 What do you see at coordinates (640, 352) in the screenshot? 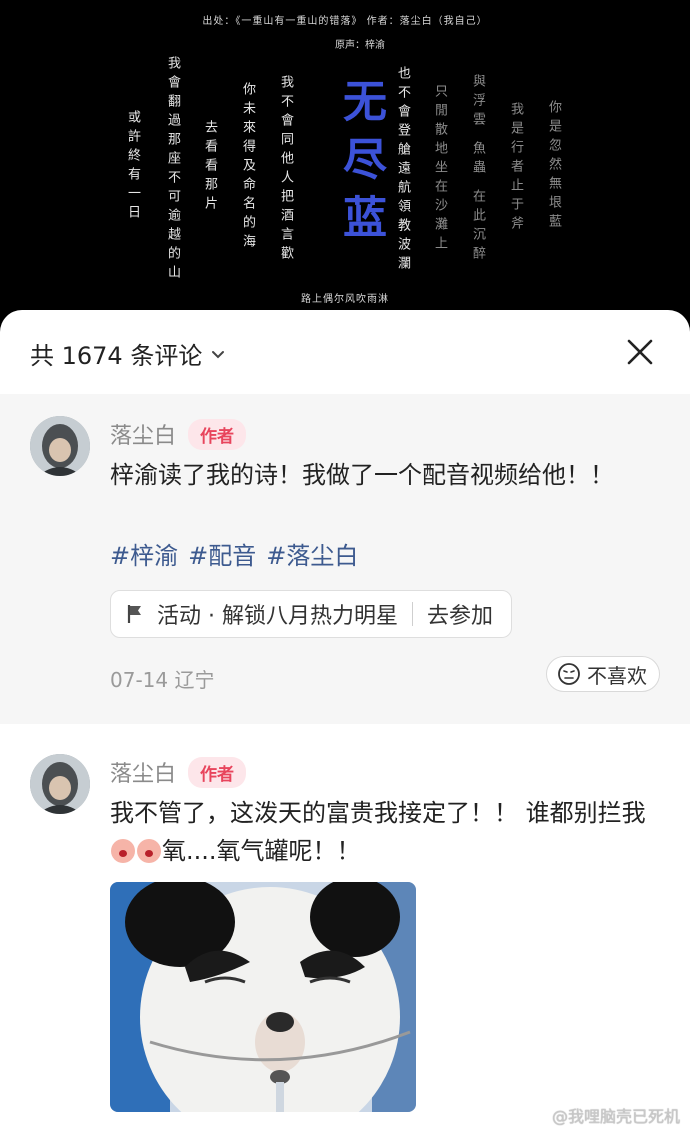
I see `close-icon` at bounding box center [640, 352].